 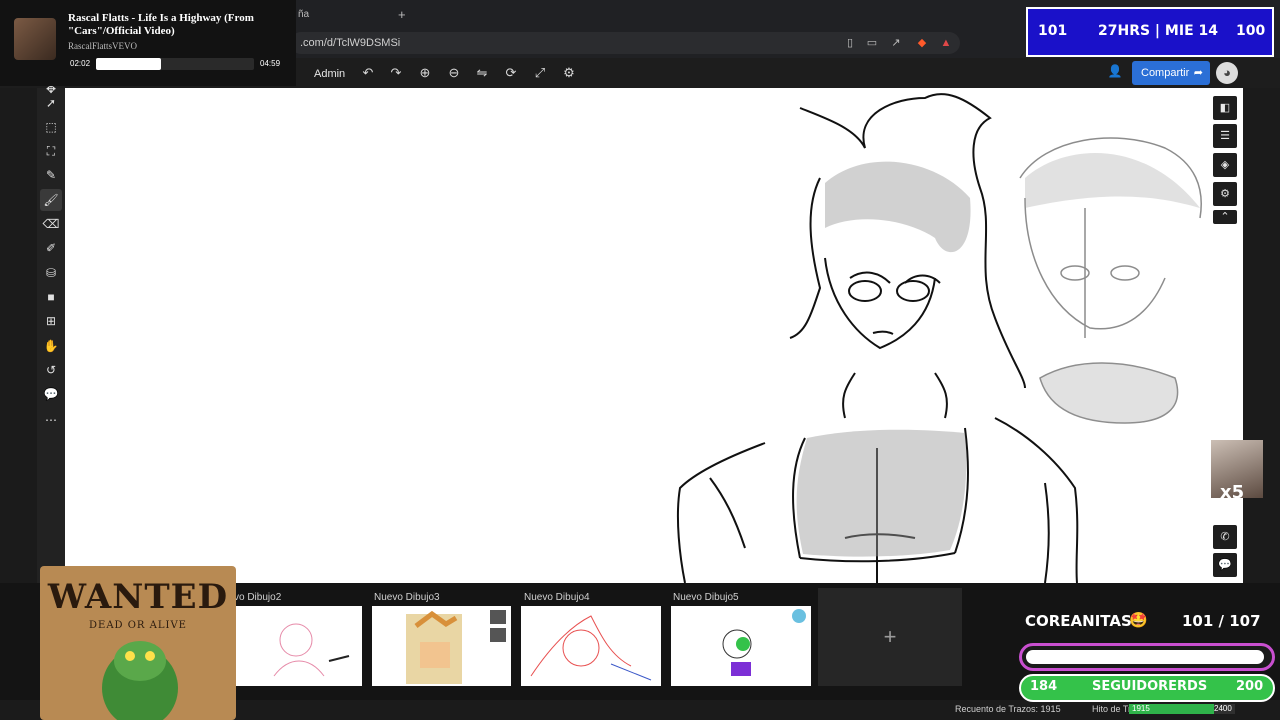 I want to click on milestone-current: 1915, so click(x=1141, y=708).